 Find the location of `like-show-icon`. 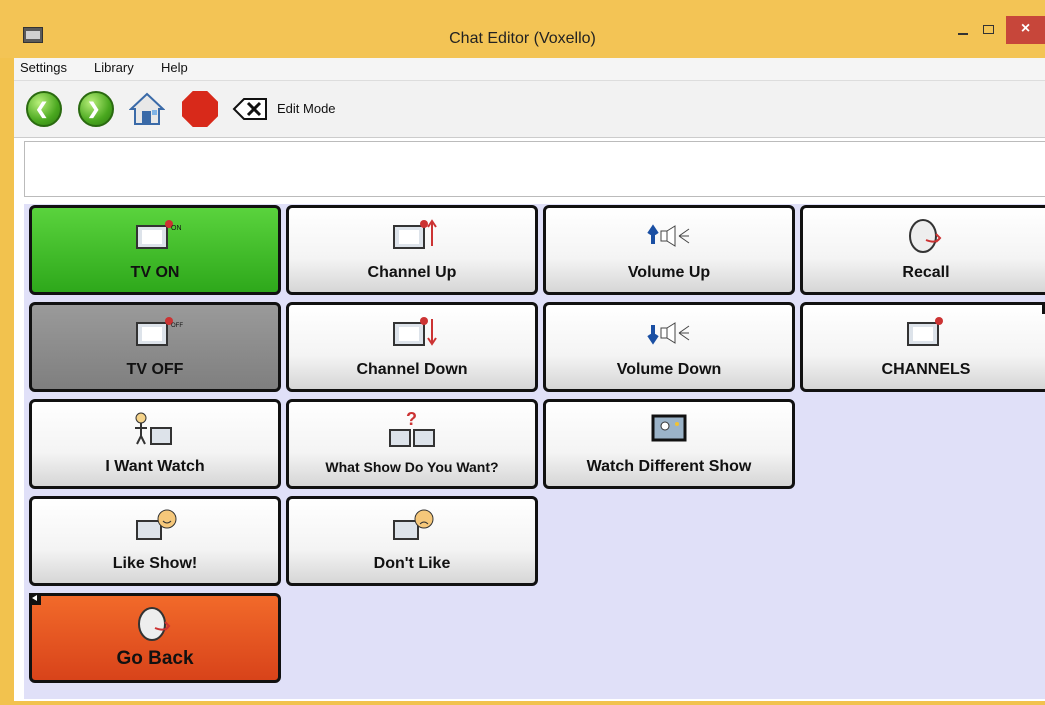

like-show-icon is located at coordinates (156, 524).